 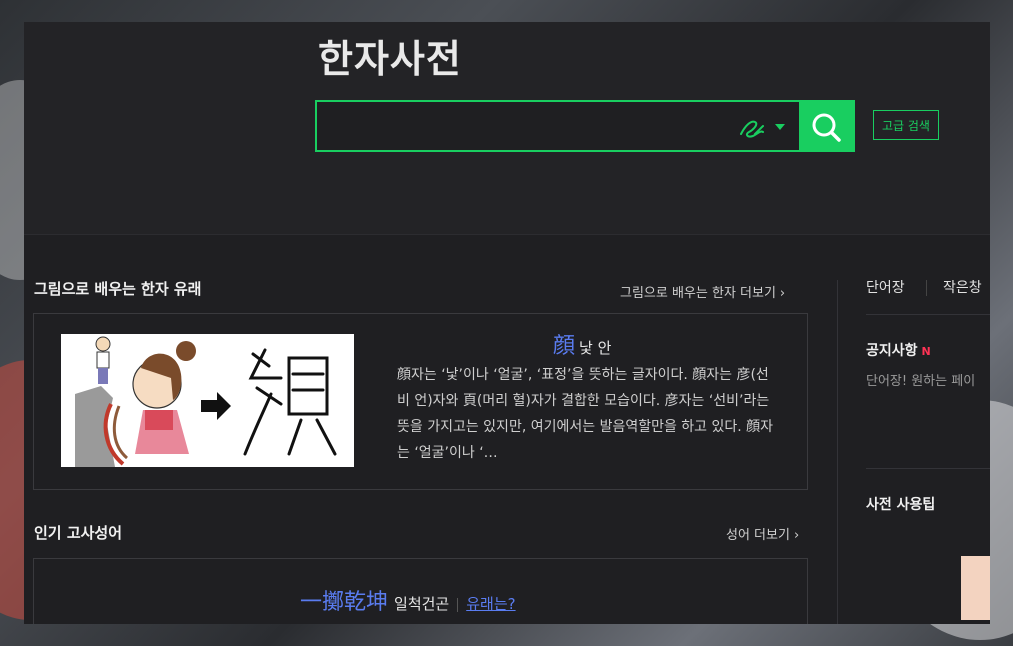 I want to click on hanja-origin-char: 顔, so click(x=564, y=346).